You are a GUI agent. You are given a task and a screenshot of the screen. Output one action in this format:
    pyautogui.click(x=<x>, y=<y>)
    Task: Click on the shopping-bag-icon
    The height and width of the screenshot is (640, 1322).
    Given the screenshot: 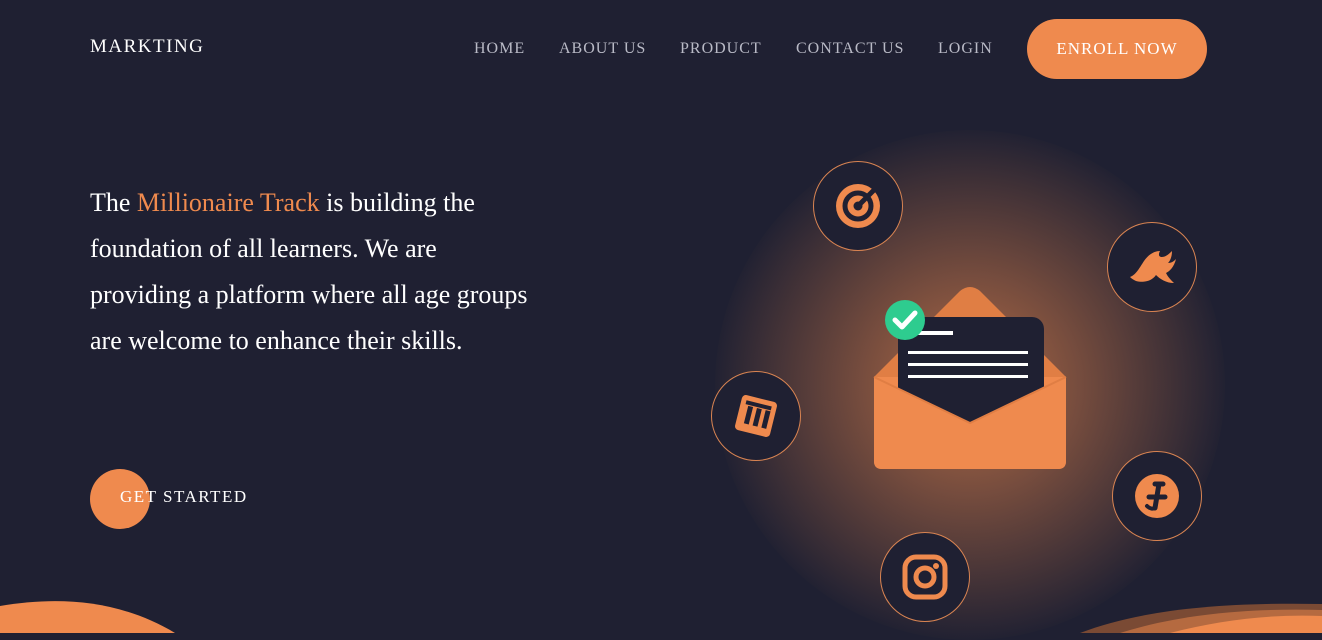 What is the action you would take?
    pyautogui.click(x=756, y=416)
    